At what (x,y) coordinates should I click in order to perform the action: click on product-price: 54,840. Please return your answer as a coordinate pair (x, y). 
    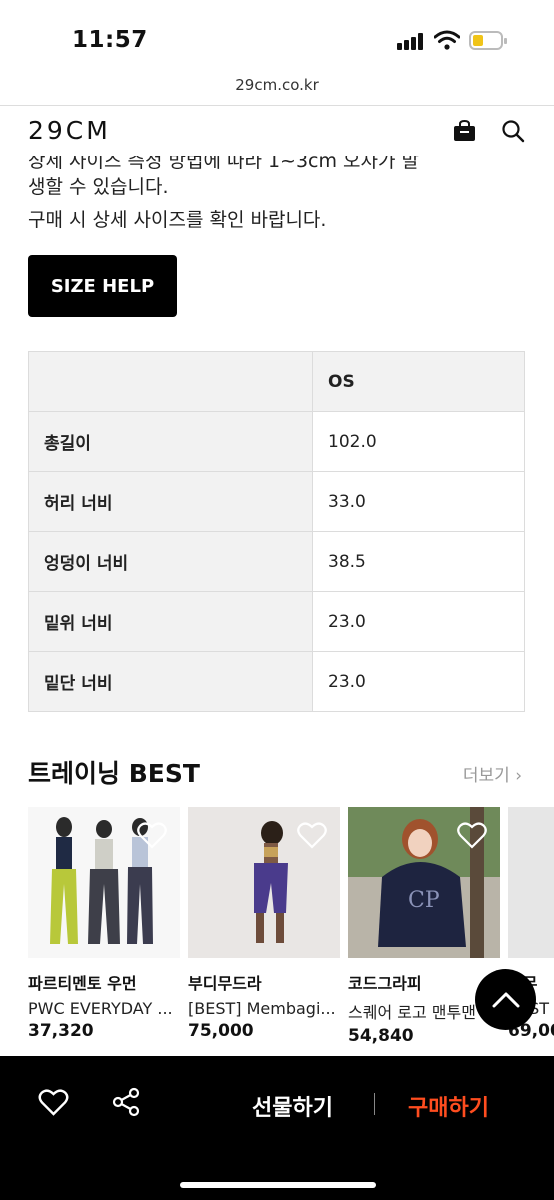
    Looking at the image, I should click on (381, 1036).